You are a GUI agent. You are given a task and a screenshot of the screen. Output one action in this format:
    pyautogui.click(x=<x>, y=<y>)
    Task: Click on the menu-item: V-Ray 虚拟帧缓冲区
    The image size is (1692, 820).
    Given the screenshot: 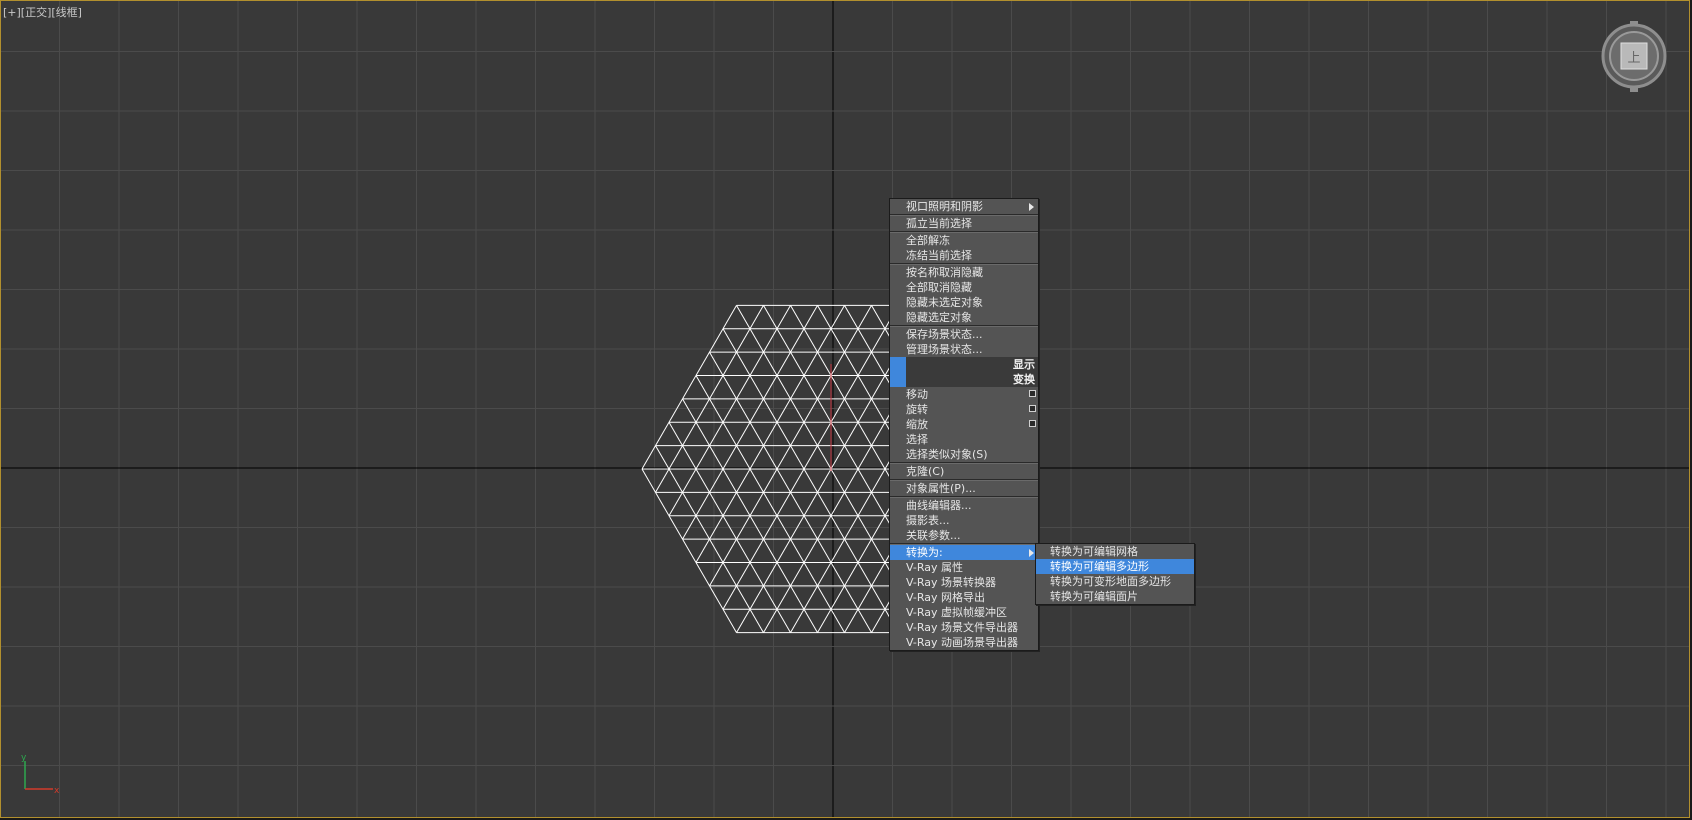 What is the action you would take?
    pyautogui.click(x=964, y=612)
    